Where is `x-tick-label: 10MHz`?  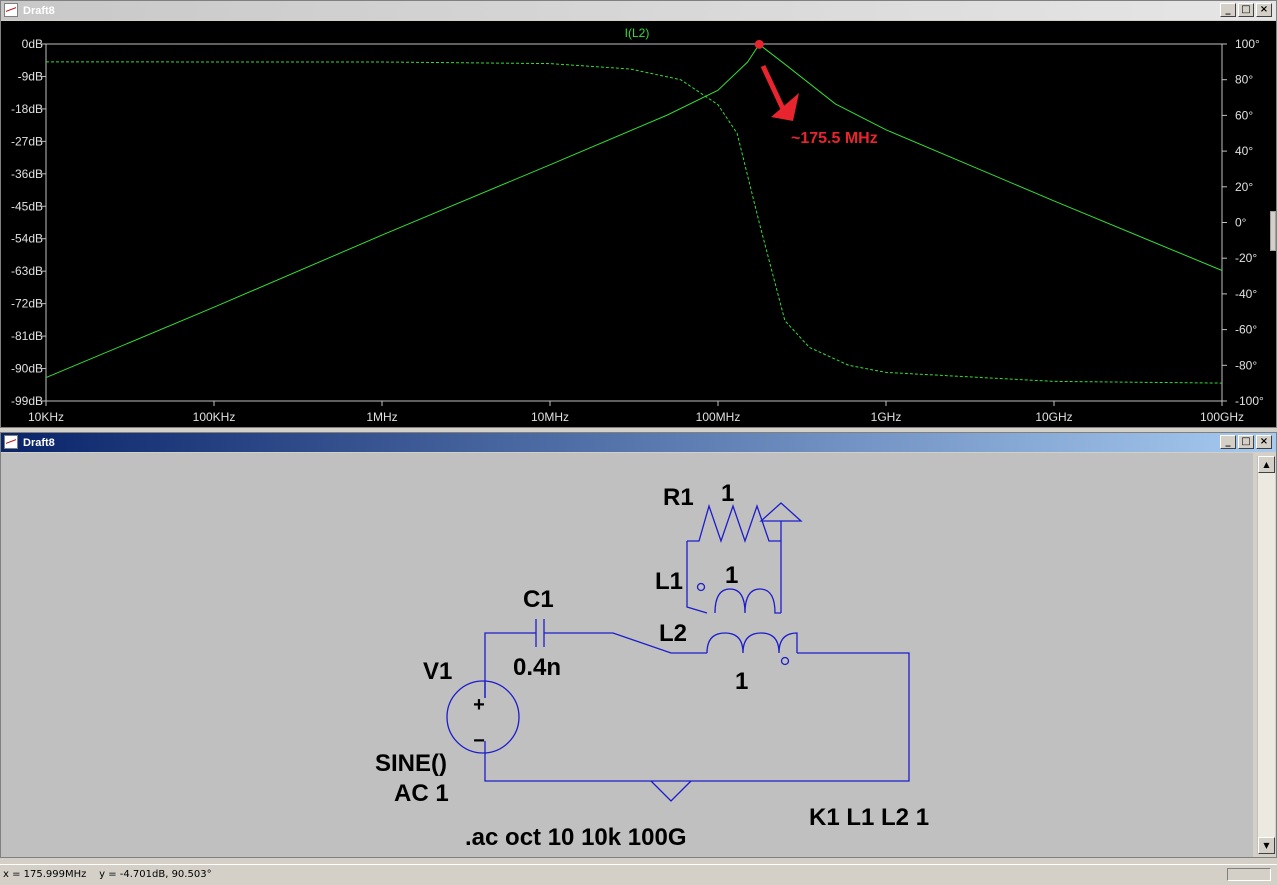 x-tick-label: 10MHz is located at coordinates (550, 417).